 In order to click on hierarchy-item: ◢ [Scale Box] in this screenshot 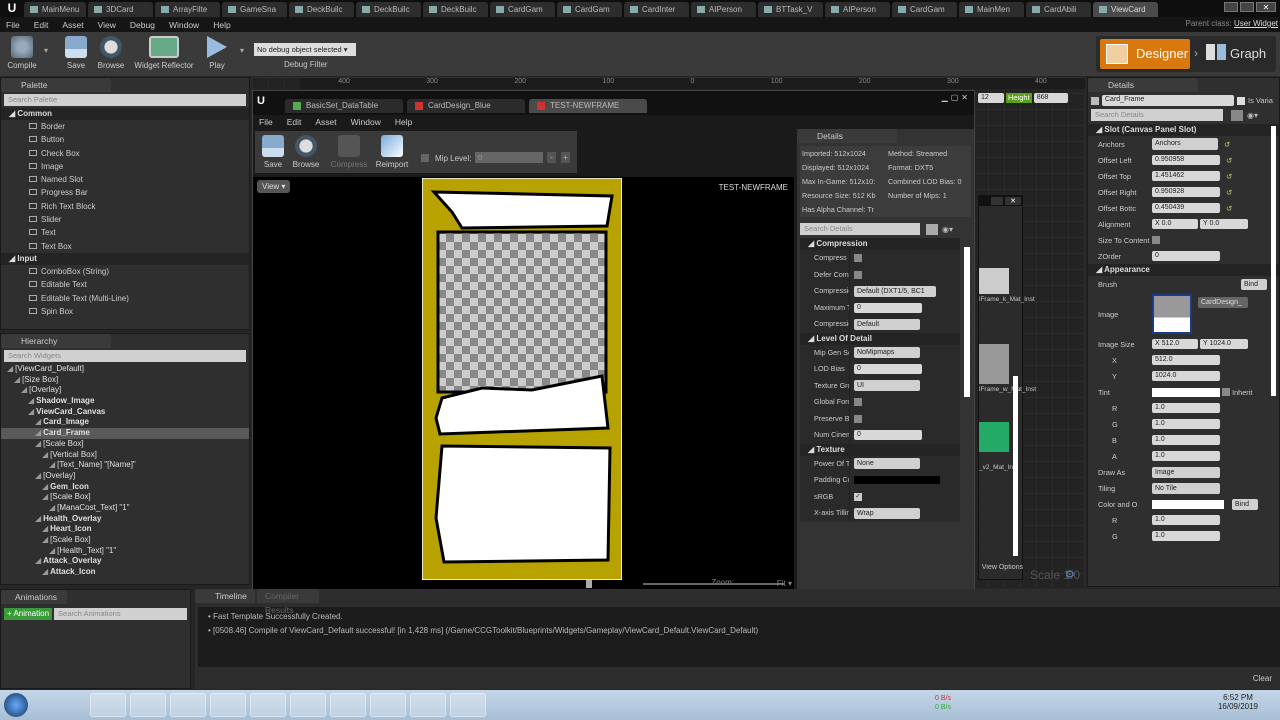, I will do `click(125, 497)`.